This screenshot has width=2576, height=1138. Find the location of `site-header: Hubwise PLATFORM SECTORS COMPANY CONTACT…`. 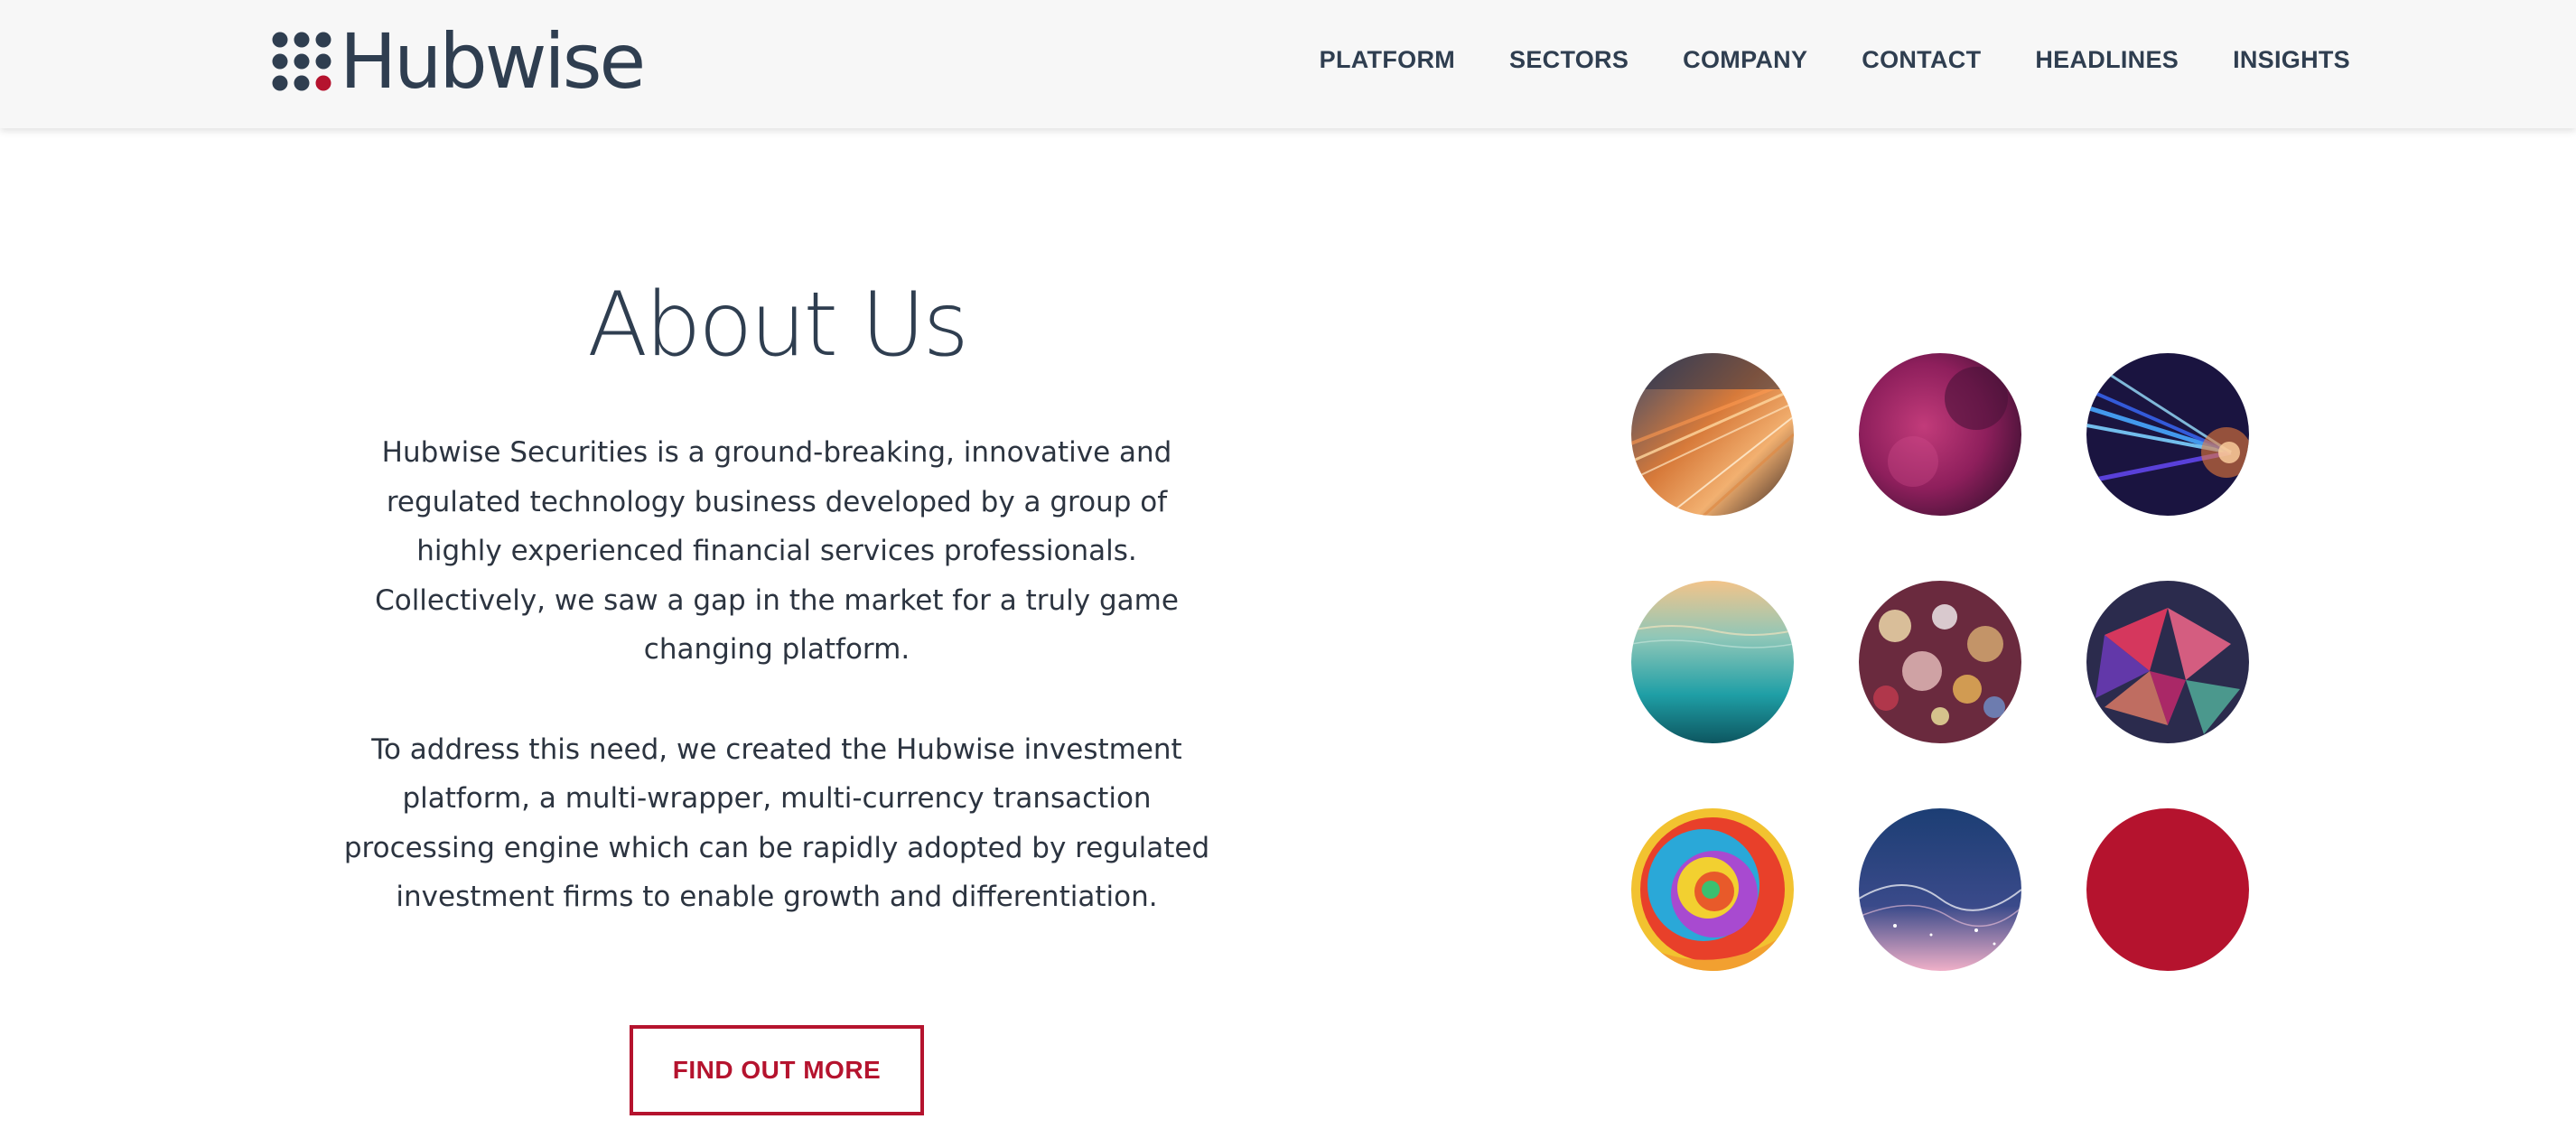

site-header: Hubwise PLATFORM SECTORS COMPANY CONTACT… is located at coordinates (1288, 64).